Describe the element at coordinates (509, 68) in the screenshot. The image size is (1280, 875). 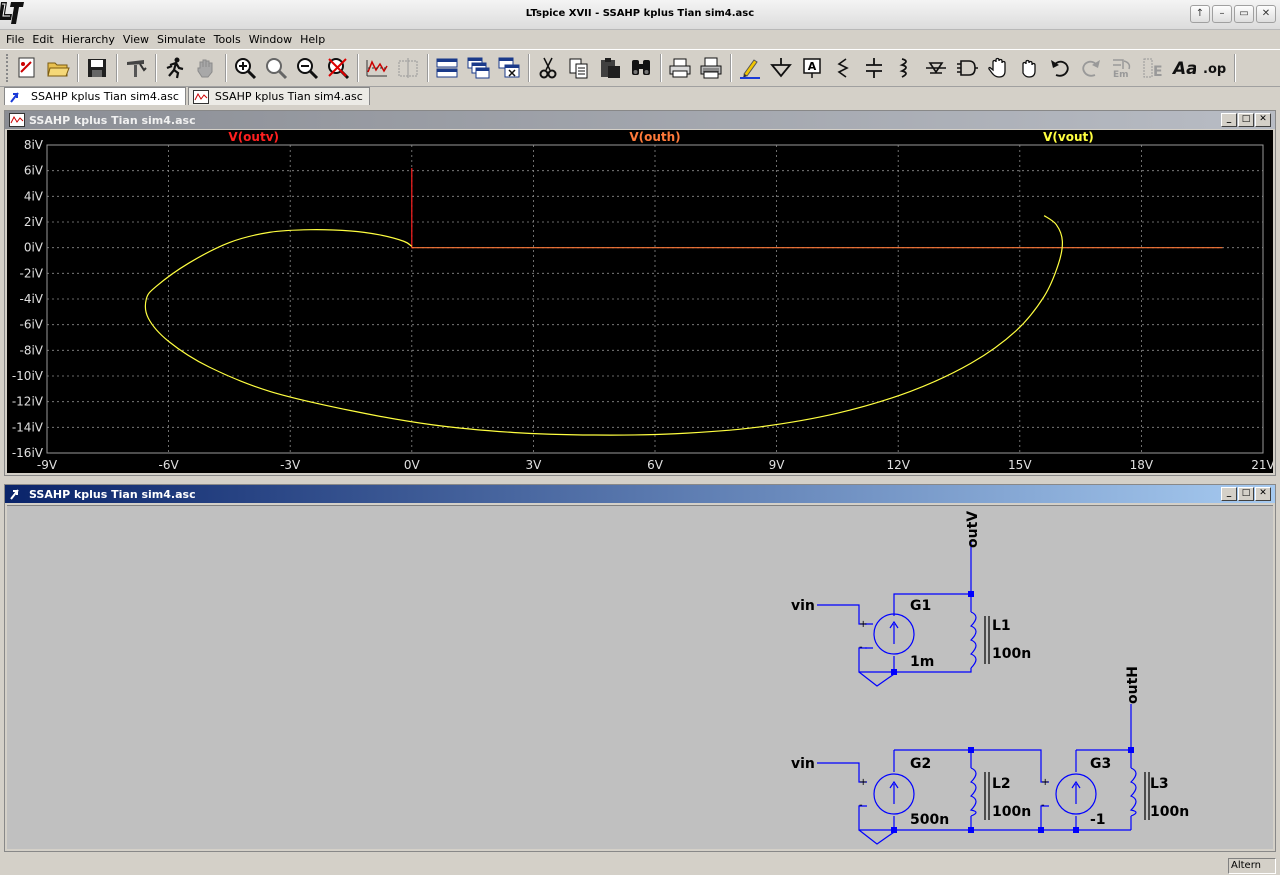
I see `close-window-icon` at that location.